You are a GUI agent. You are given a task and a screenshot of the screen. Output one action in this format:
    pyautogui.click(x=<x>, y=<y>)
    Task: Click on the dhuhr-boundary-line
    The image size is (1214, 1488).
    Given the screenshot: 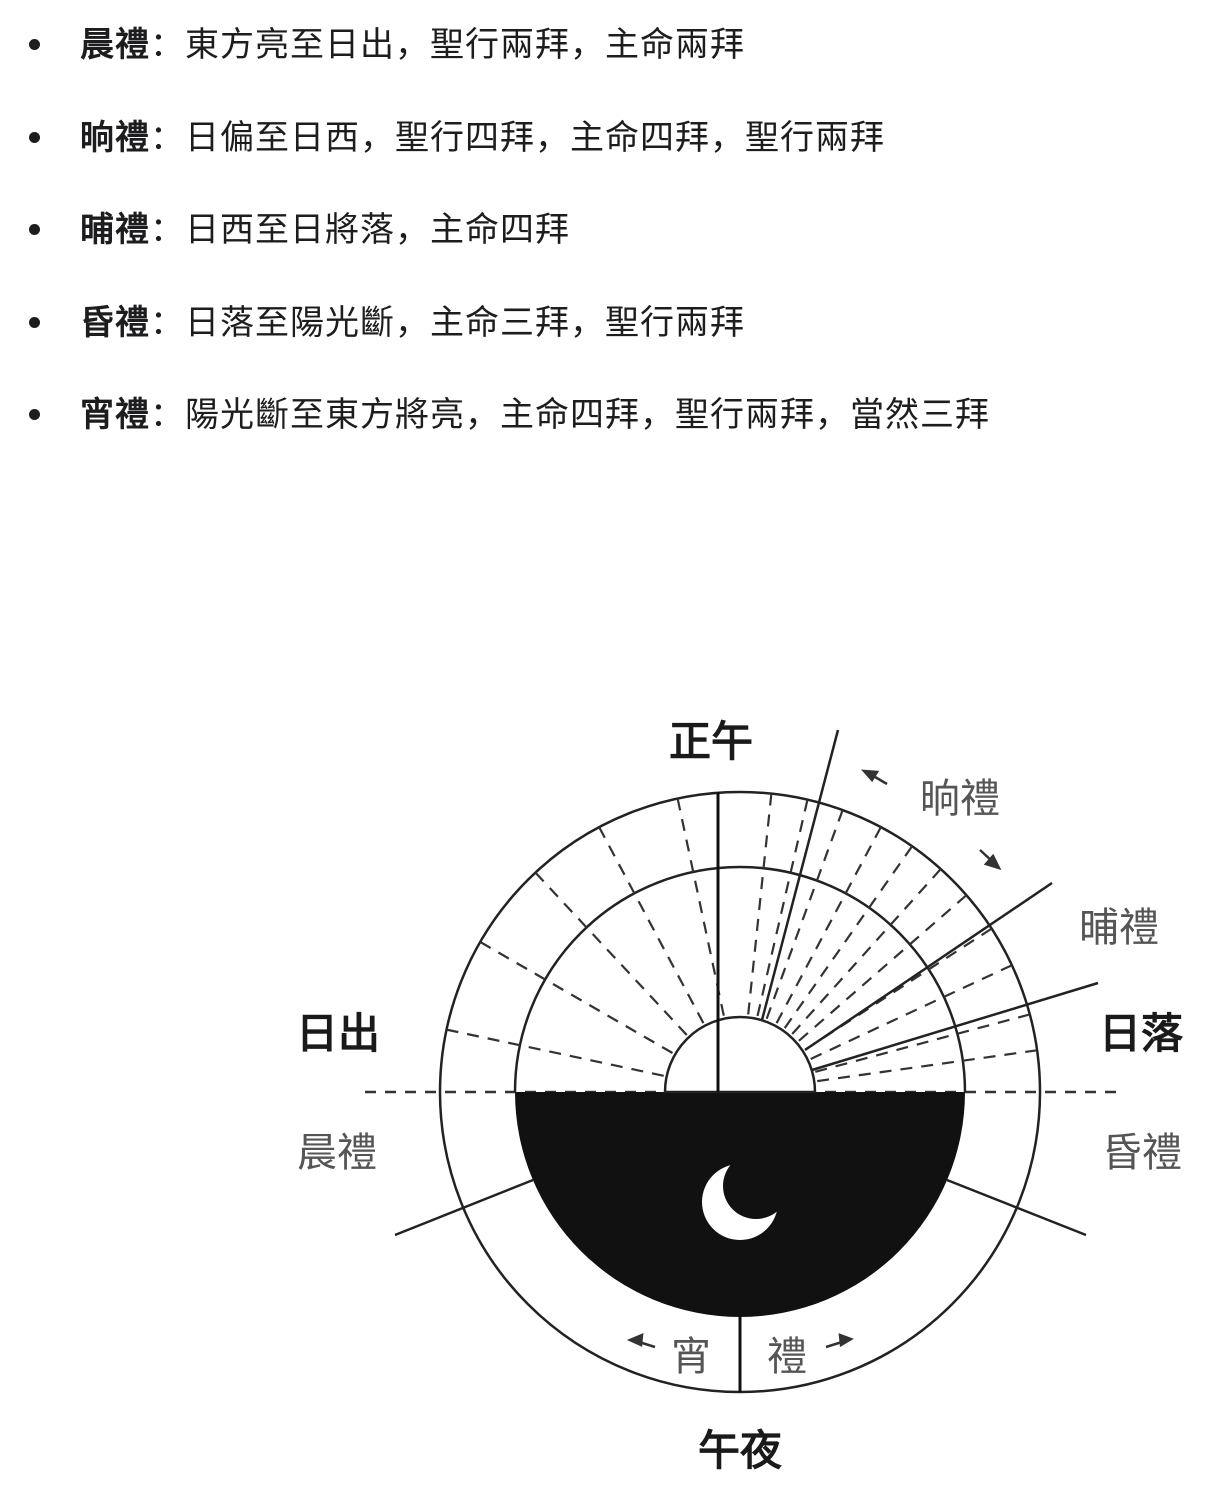 What is the action you would take?
    pyautogui.click(x=800, y=875)
    